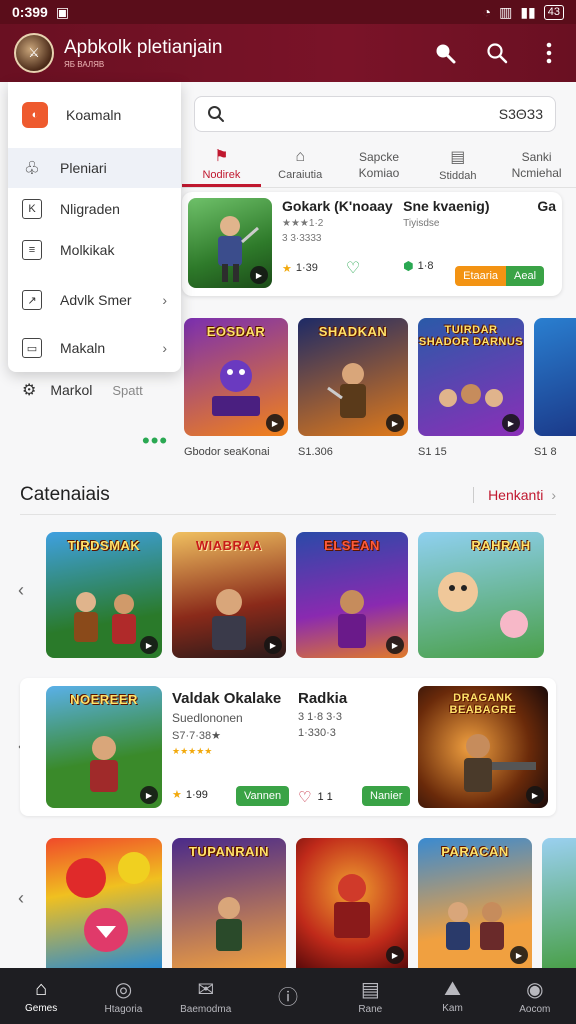 The height and width of the screenshot is (1024, 576). I want to click on nav-categories: ◎ Htagoria, so click(123, 996).